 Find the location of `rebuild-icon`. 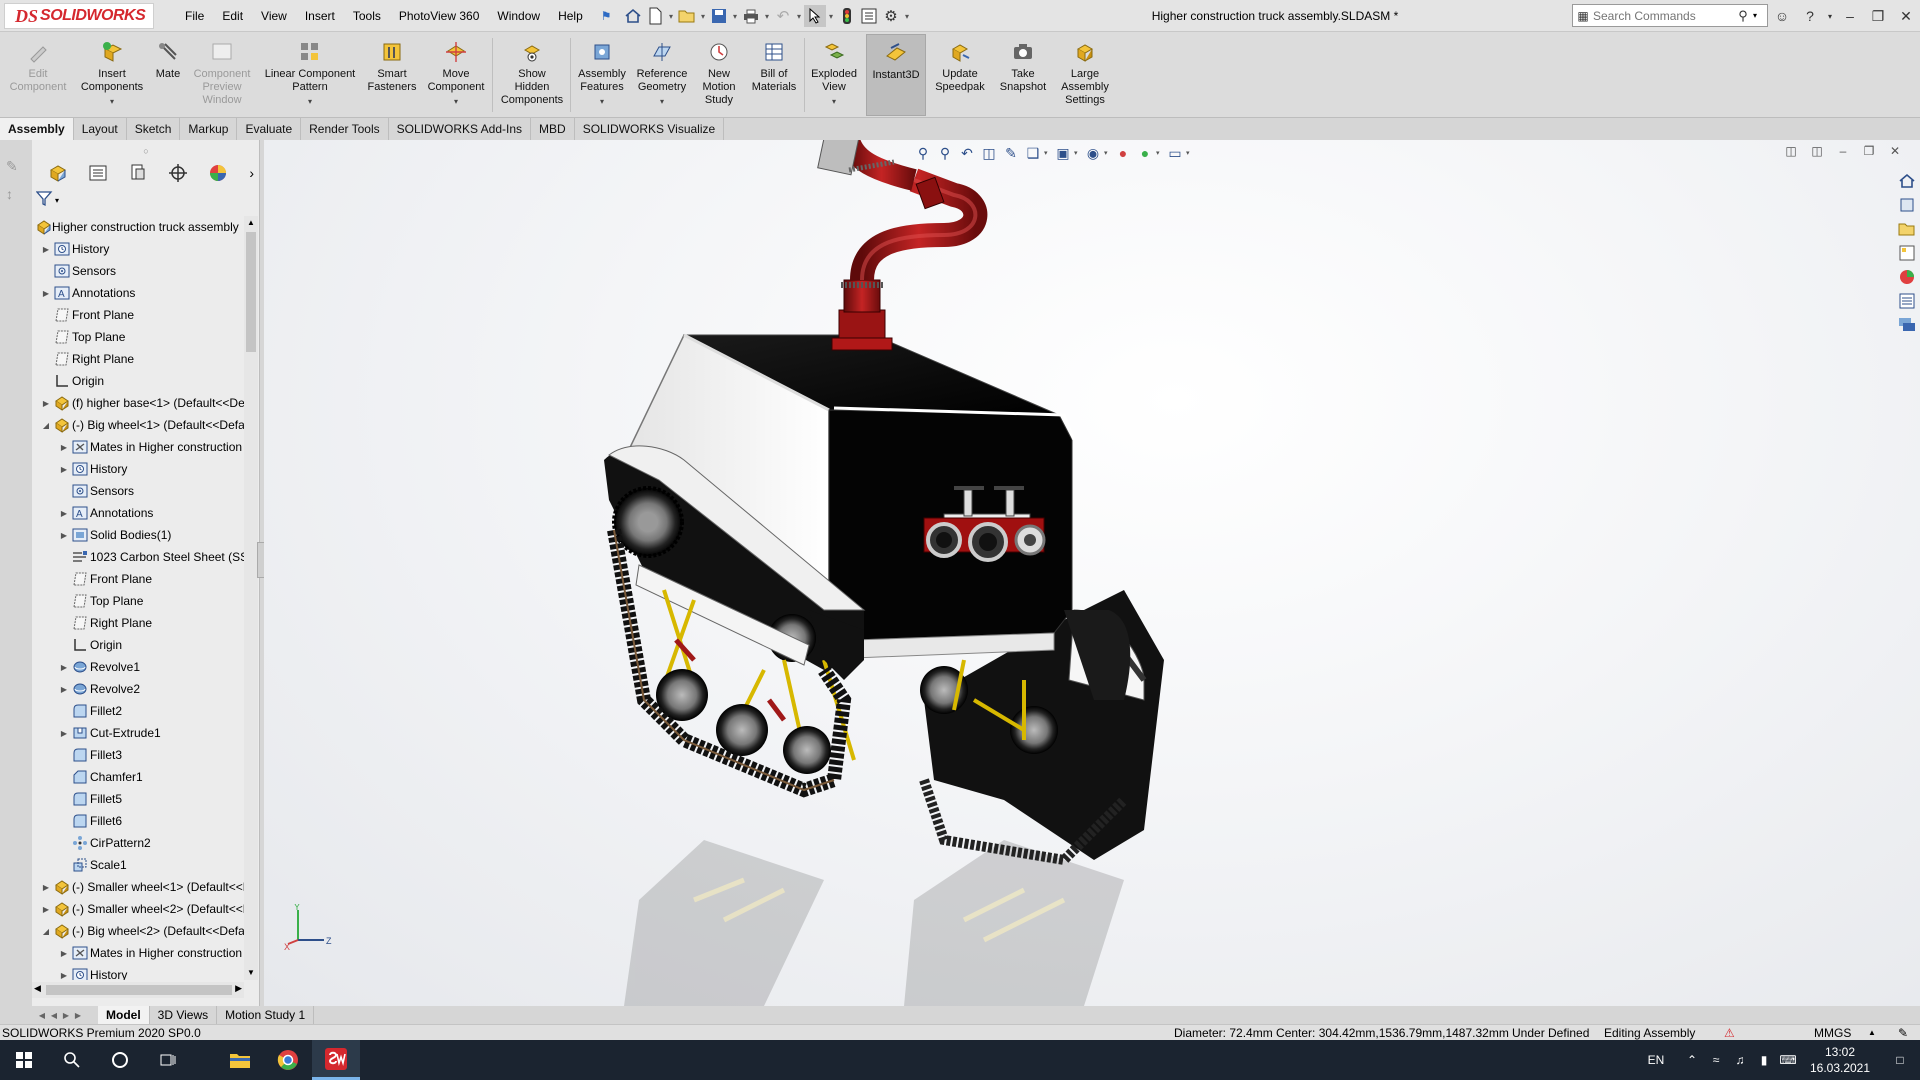

rebuild-icon is located at coordinates (847, 16).